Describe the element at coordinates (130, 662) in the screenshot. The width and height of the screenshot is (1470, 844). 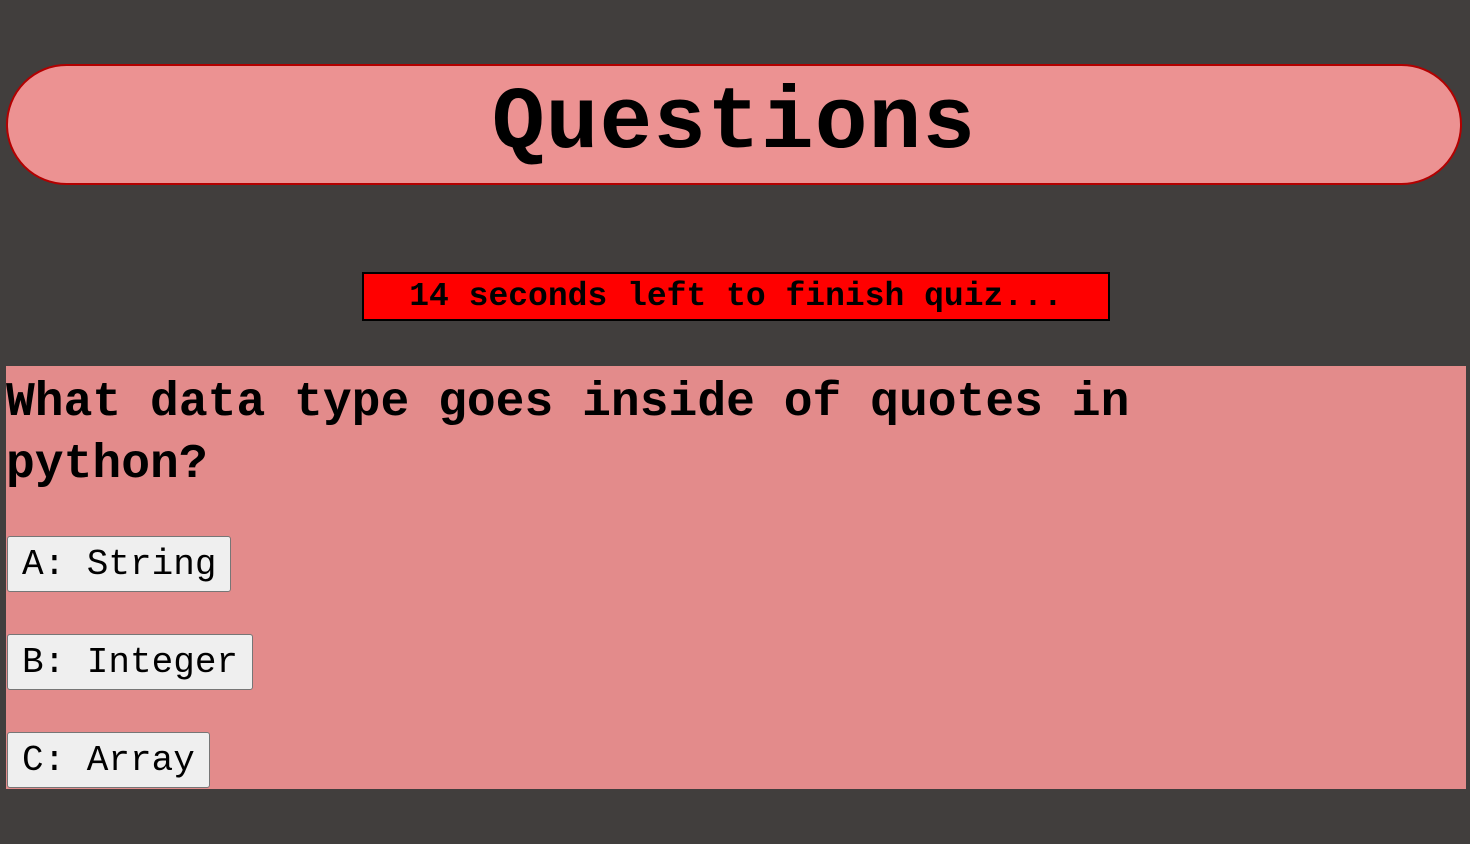
I see `answer-button-b: B: Integer` at that location.